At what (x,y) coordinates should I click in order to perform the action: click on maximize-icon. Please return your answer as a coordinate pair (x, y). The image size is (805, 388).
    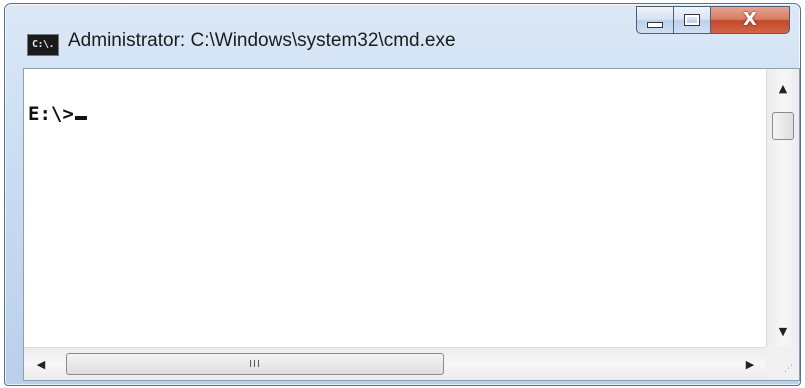
    Looking at the image, I should click on (692, 20).